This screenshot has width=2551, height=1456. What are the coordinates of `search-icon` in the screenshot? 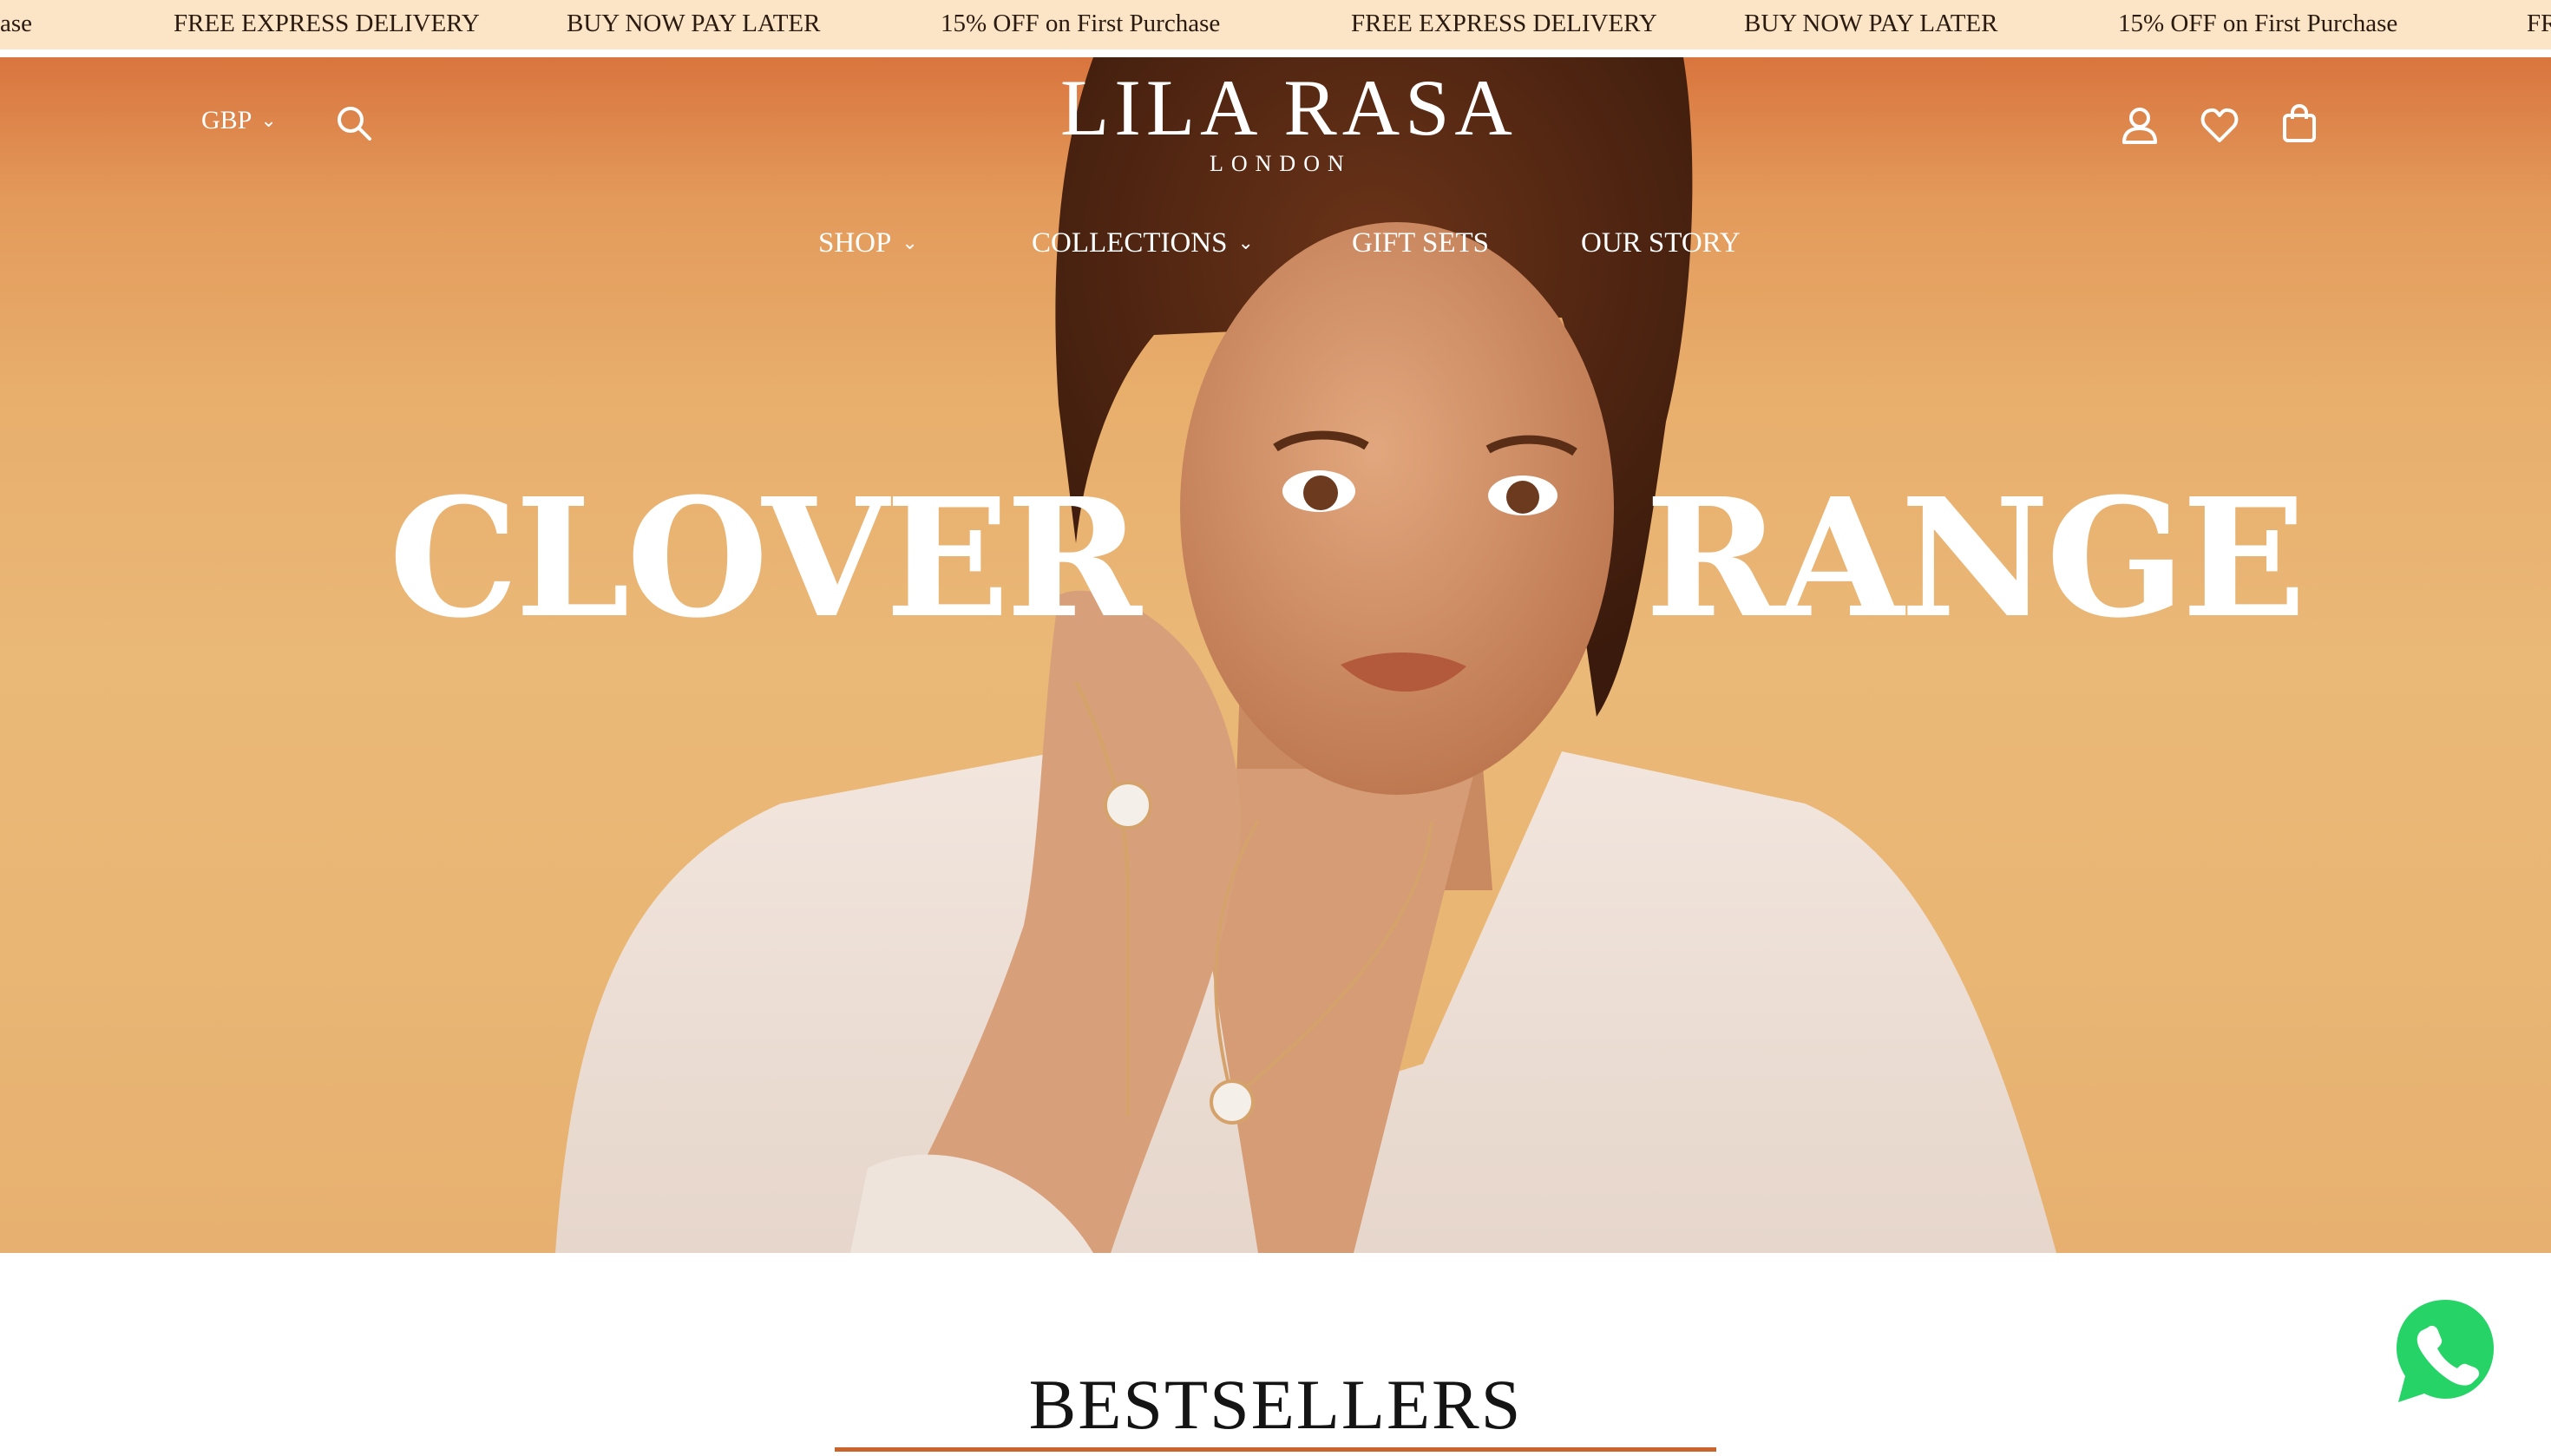 It's located at (354, 123).